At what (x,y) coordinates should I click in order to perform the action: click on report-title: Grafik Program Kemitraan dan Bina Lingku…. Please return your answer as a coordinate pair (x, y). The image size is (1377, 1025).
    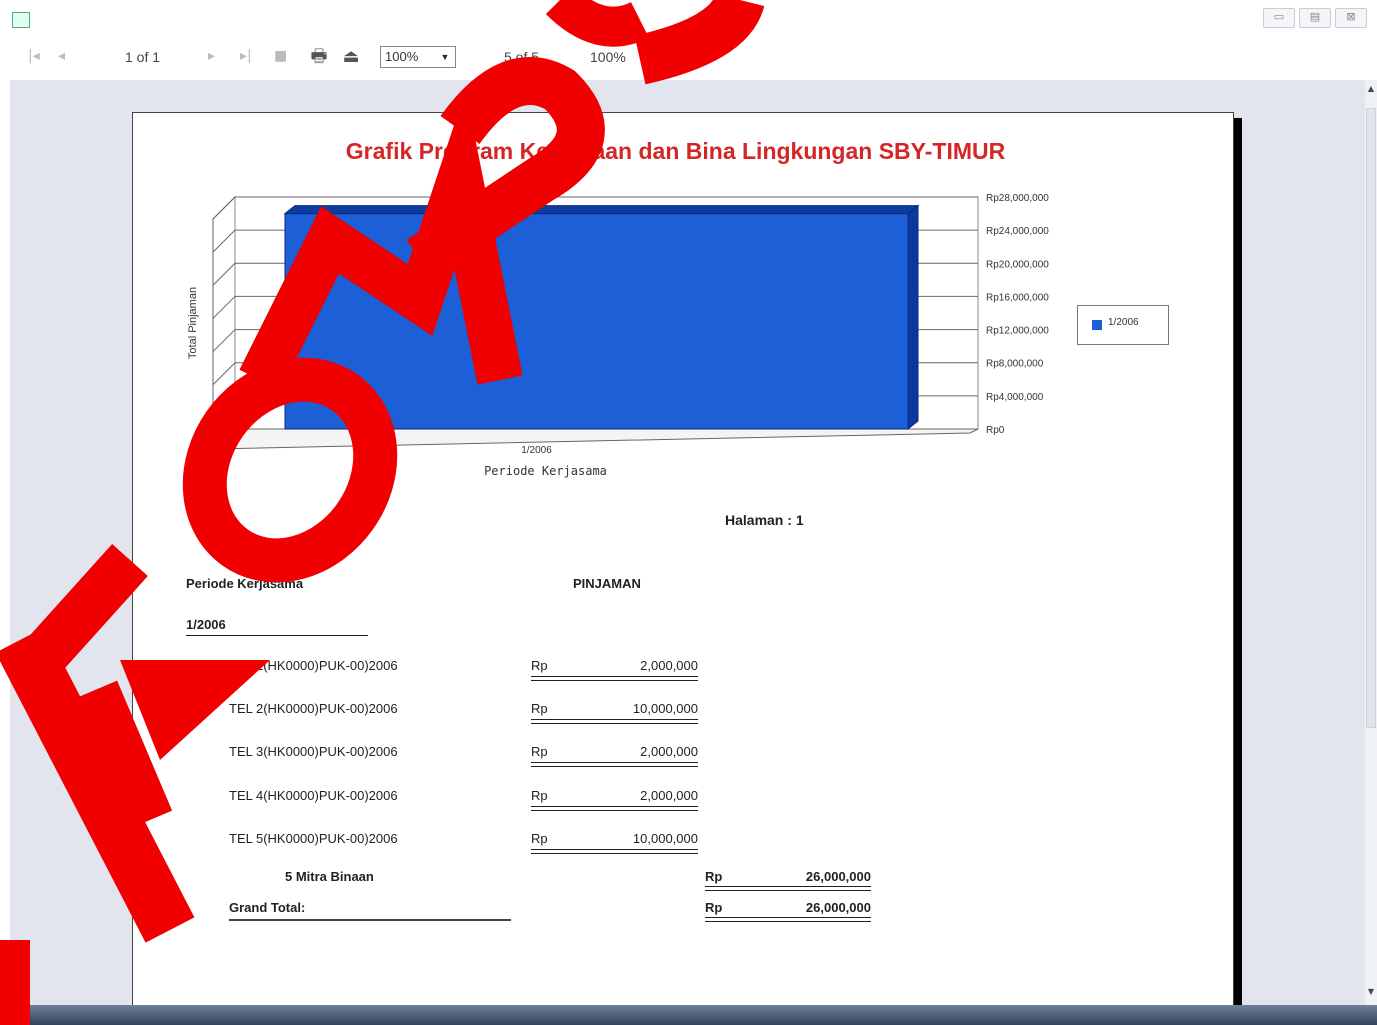
    Looking at the image, I should click on (675, 151).